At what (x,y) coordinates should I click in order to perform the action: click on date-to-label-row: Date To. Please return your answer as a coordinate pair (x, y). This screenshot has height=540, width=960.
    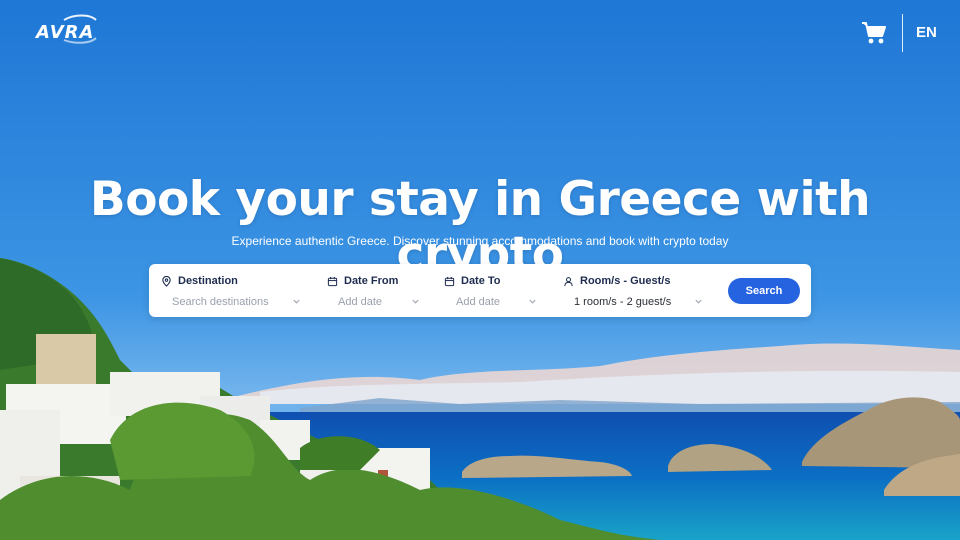
    Looking at the image, I should click on (472, 281).